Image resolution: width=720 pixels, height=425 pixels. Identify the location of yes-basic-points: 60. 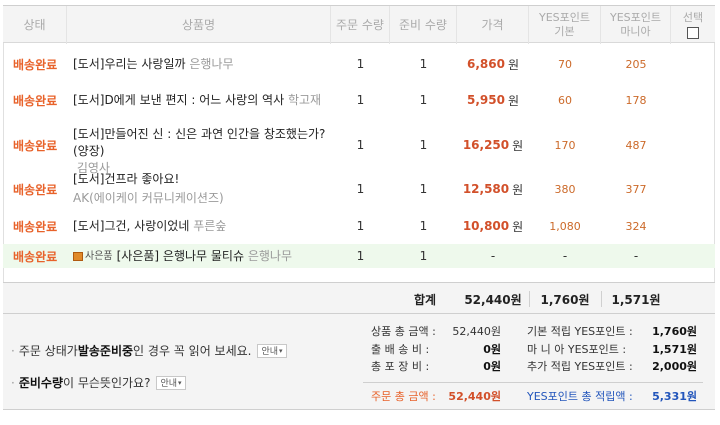
(565, 100).